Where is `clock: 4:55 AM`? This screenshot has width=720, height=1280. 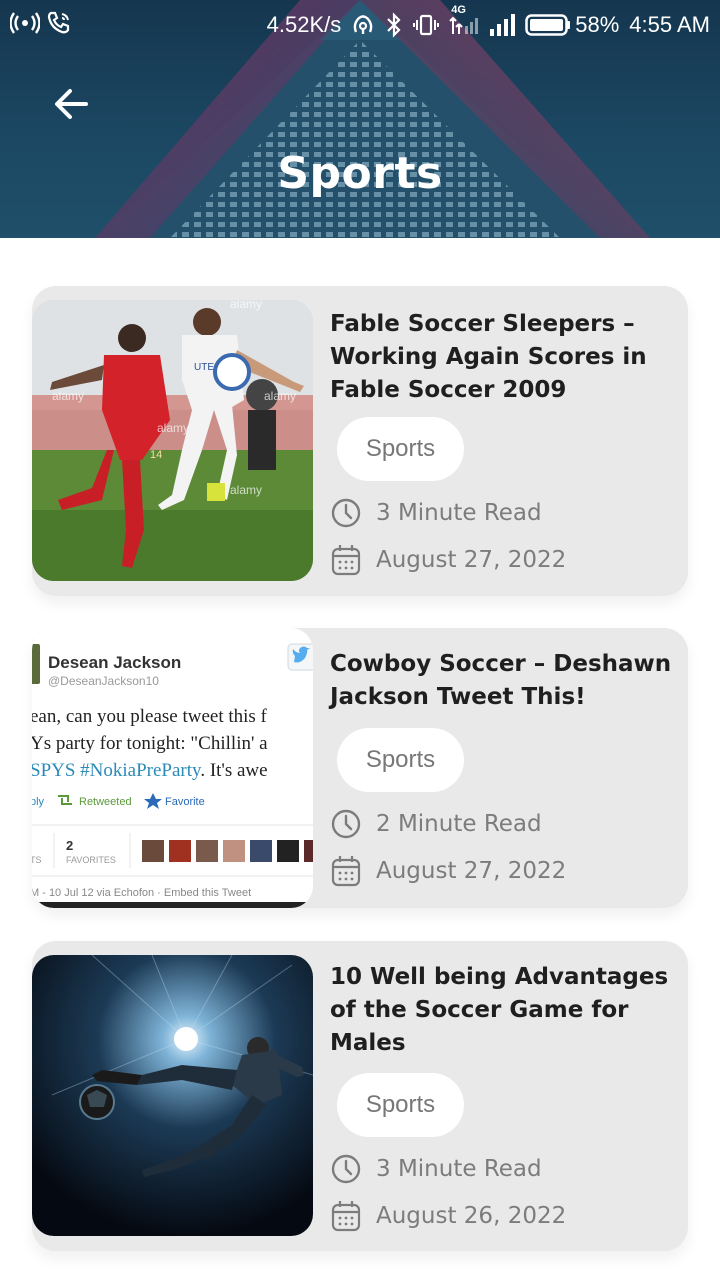 clock: 4:55 AM is located at coordinates (669, 24).